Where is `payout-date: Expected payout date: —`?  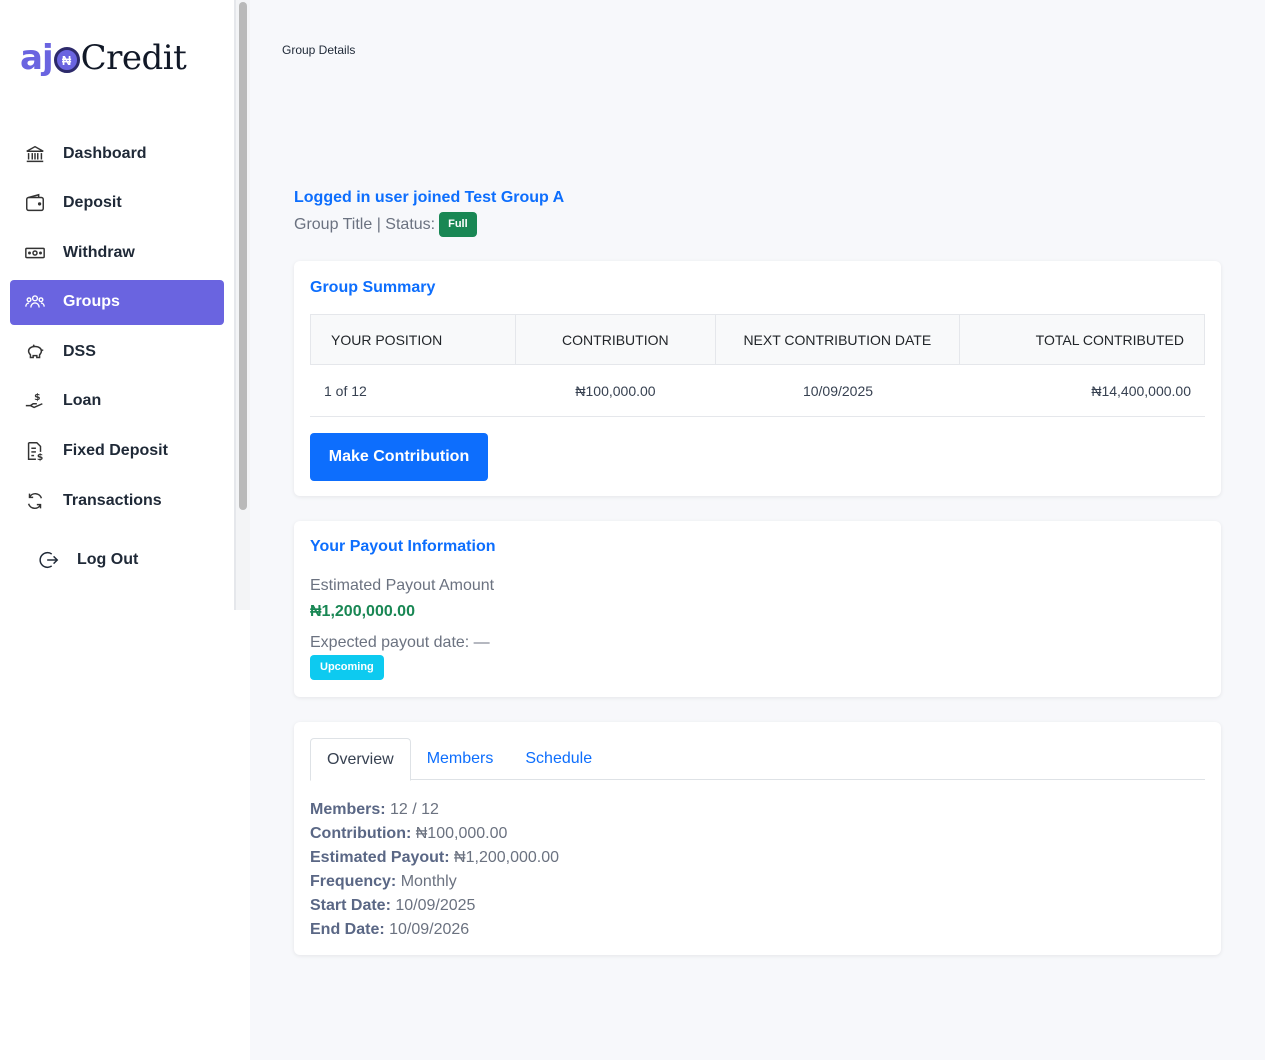 payout-date: Expected payout date: — is located at coordinates (400, 642).